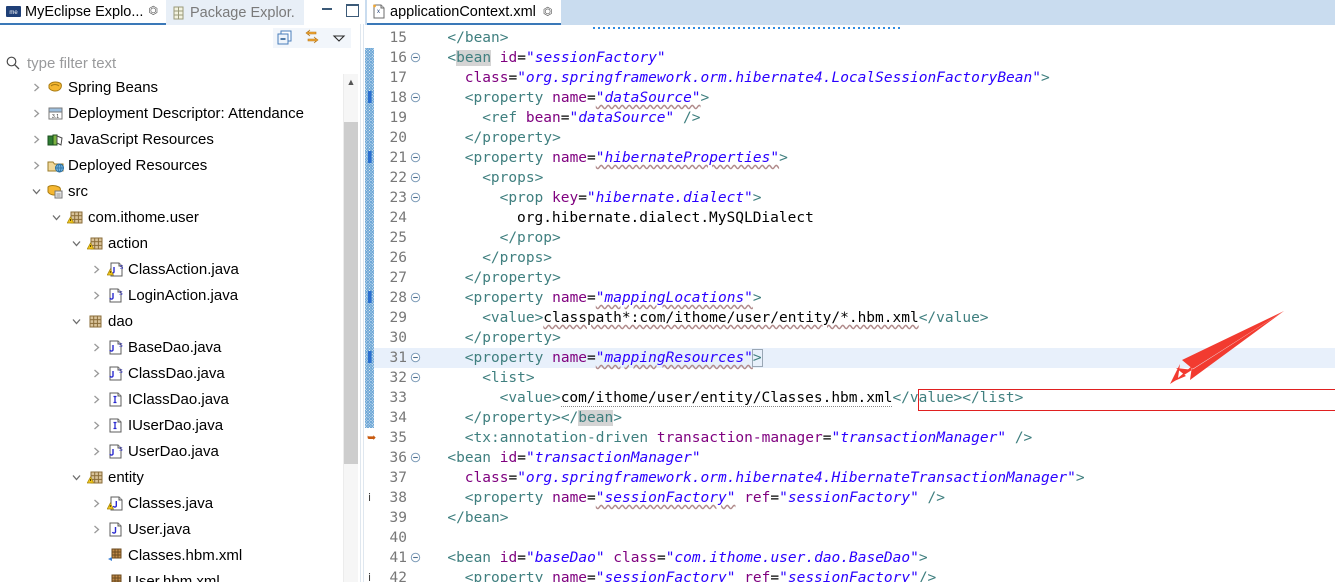 This screenshot has height=582, width=1335. What do you see at coordinates (83, 12) in the screenshot?
I see `tab-myeclipse-explorer: me MyEclipse Explo... ⏣` at bounding box center [83, 12].